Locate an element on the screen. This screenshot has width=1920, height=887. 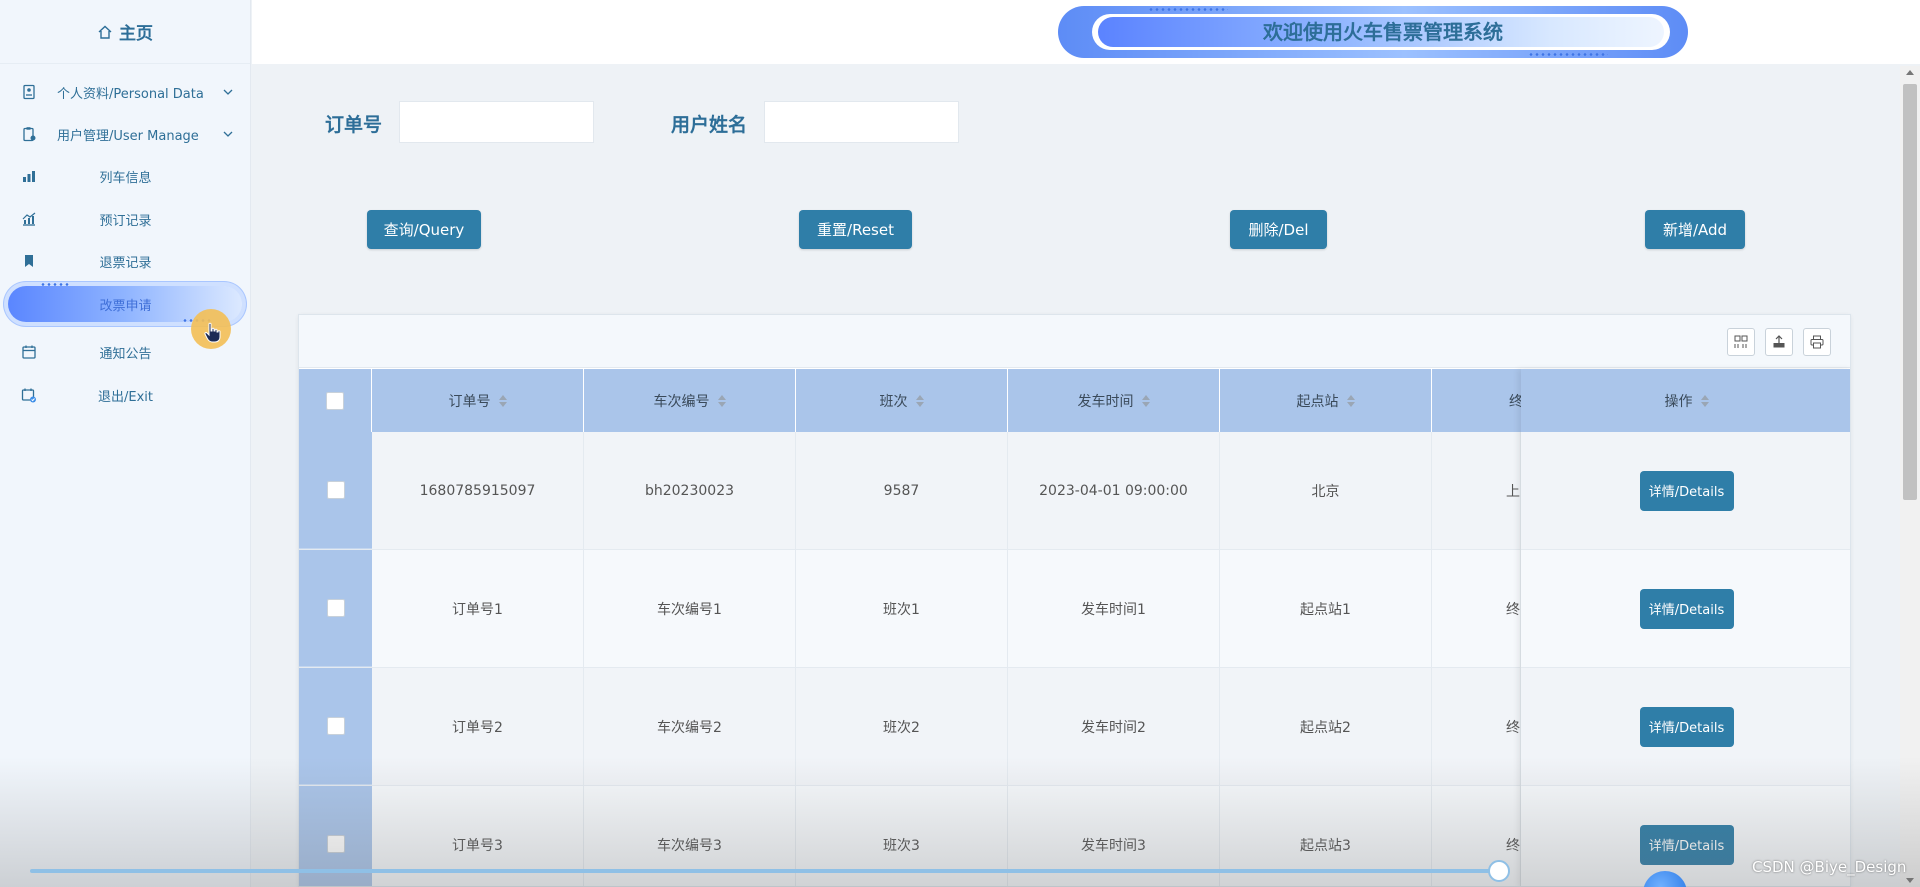
home-link: 主页 is located at coordinates (125, 32).